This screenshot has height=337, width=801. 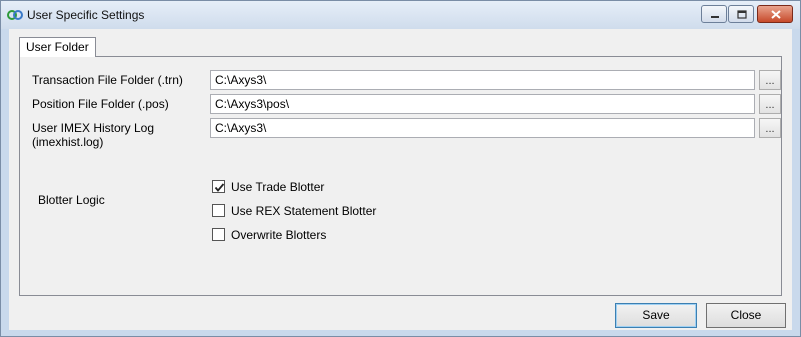 What do you see at coordinates (71, 200) in the screenshot?
I see `blotter-logic-label: Blotter Logic` at bounding box center [71, 200].